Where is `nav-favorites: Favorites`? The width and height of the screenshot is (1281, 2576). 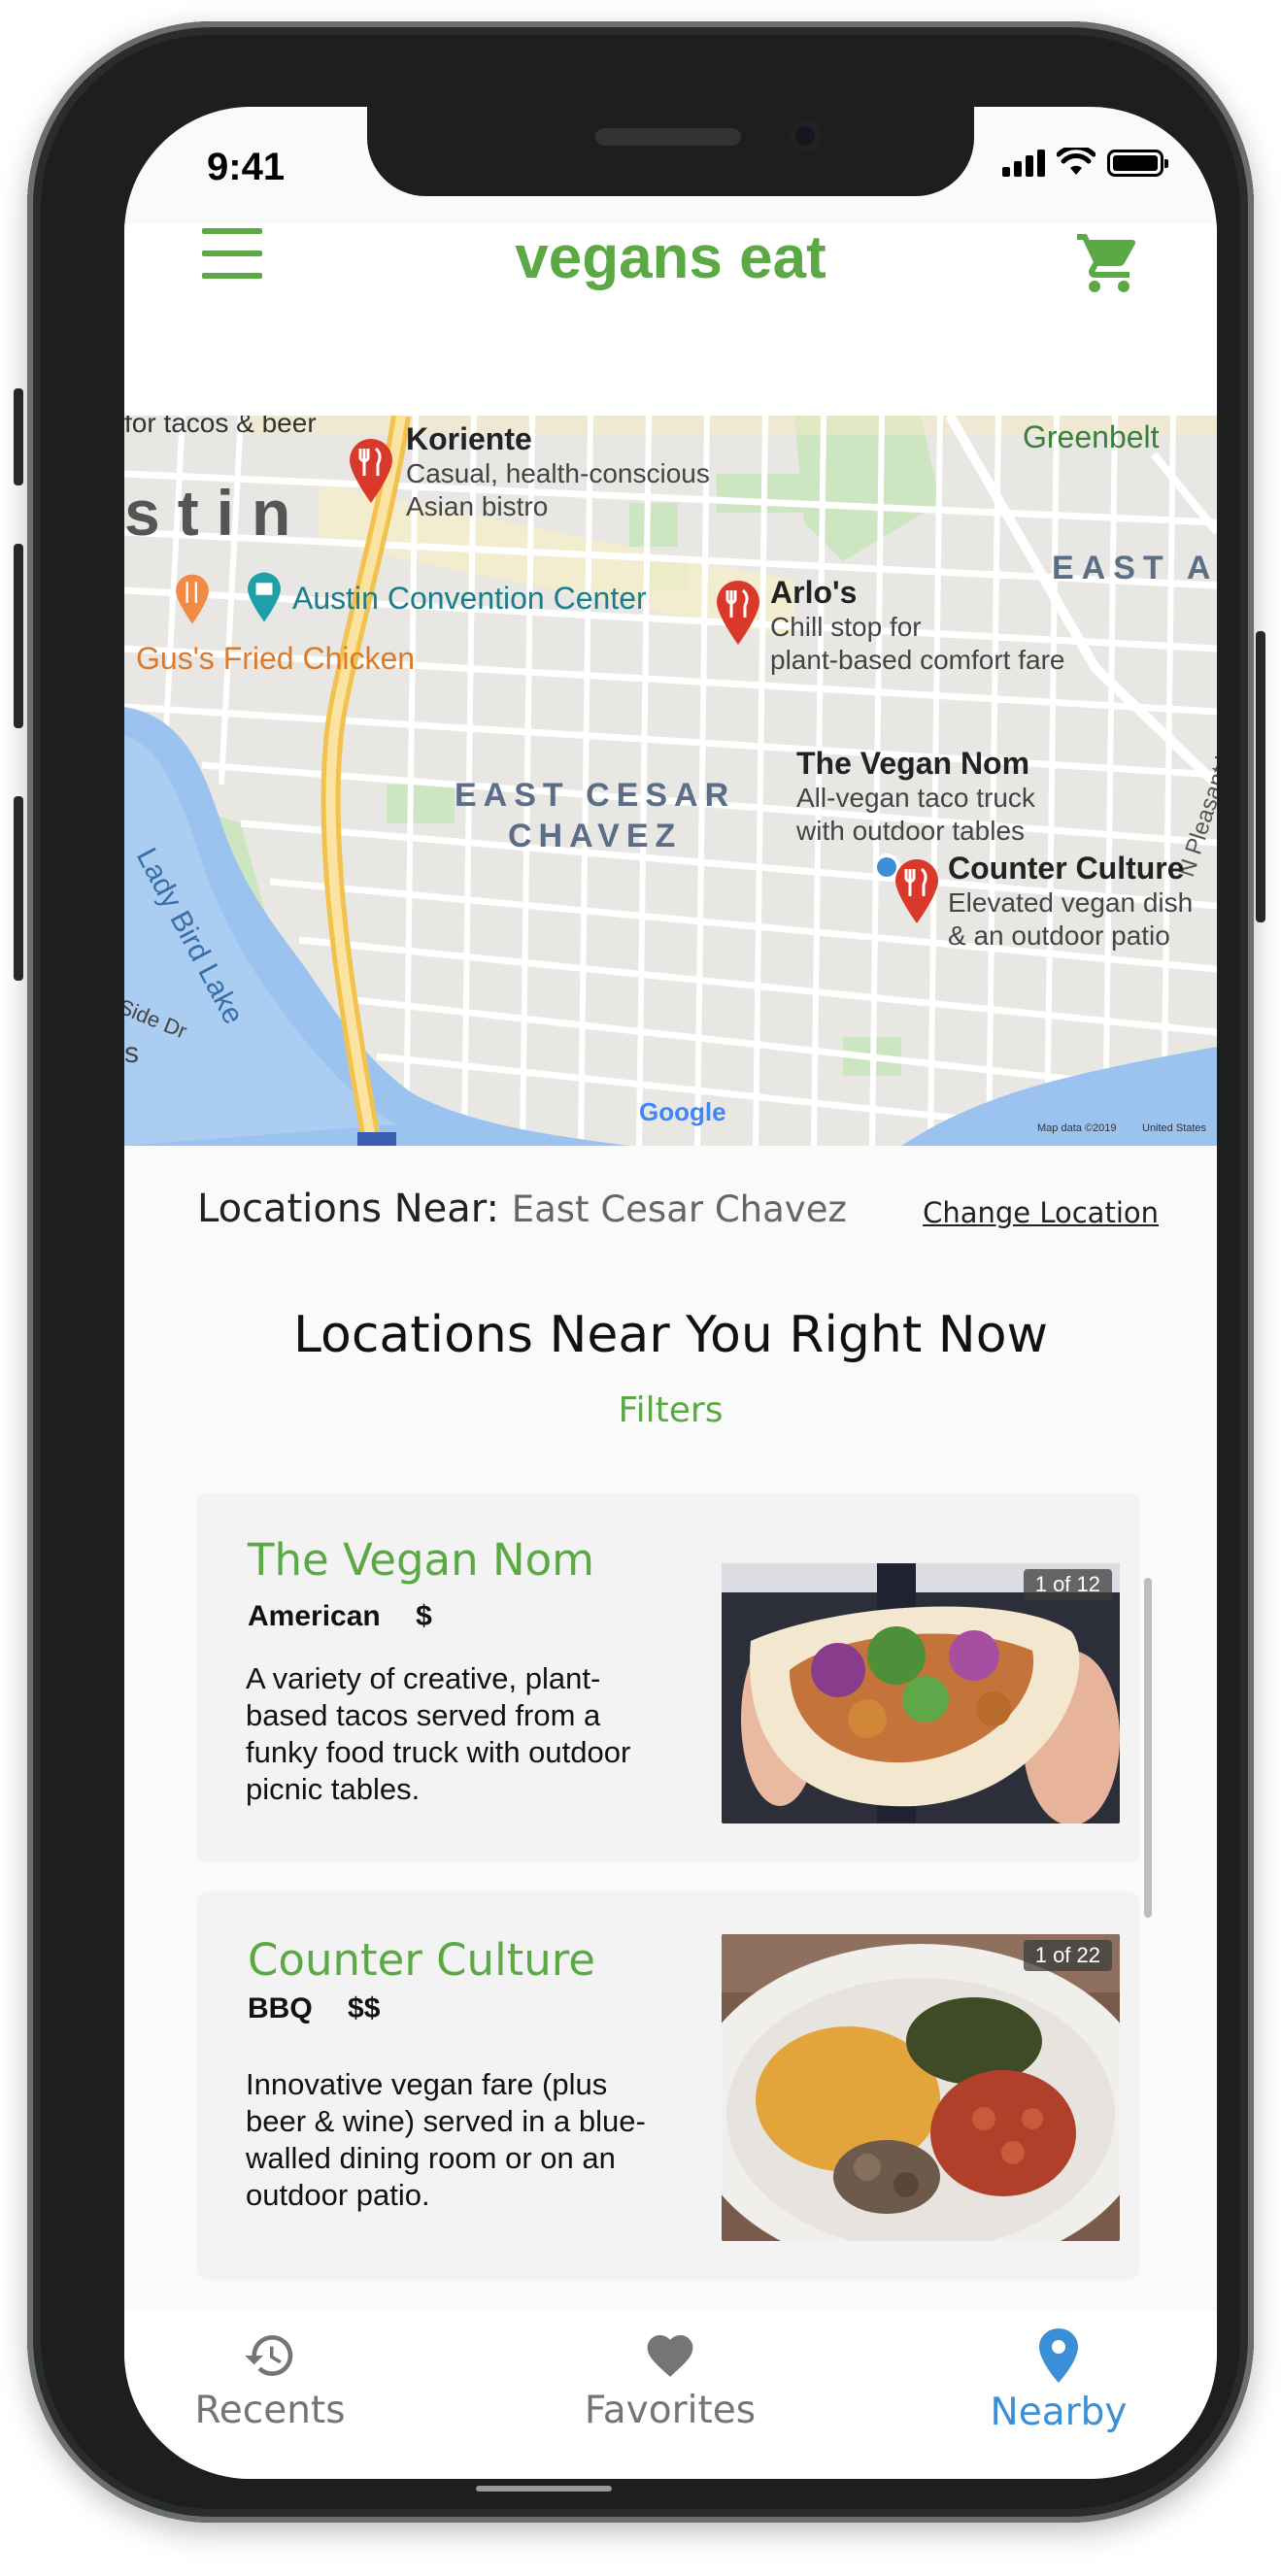 nav-favorites: Favorites is located at coordinates (670, 2372).